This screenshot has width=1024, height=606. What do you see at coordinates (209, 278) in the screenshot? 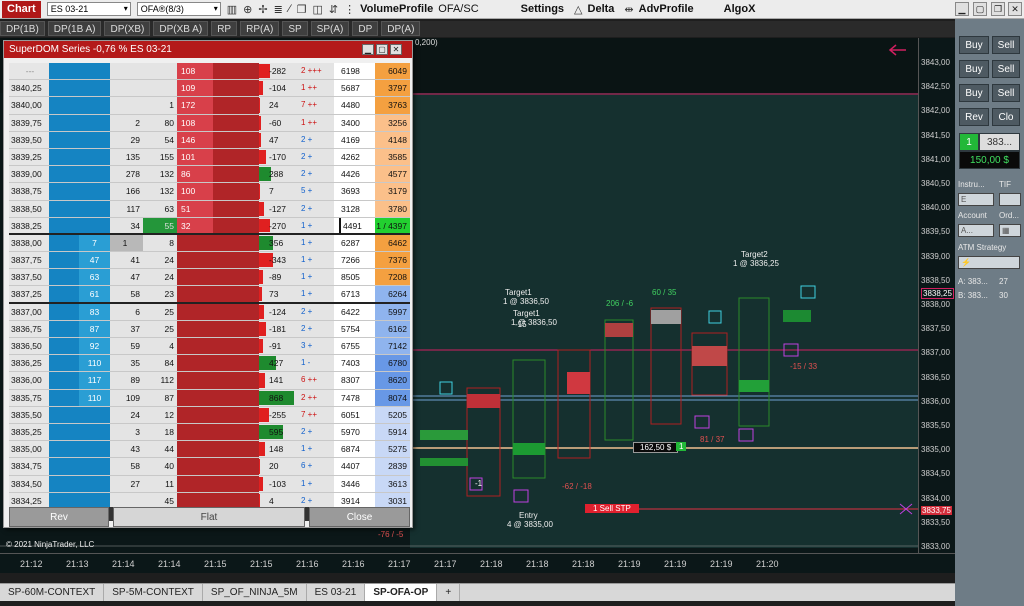
I see `ladder-row: 3837,50 63 47 24 -89 1 + 8505 7208` at bounding box center [209, 278].